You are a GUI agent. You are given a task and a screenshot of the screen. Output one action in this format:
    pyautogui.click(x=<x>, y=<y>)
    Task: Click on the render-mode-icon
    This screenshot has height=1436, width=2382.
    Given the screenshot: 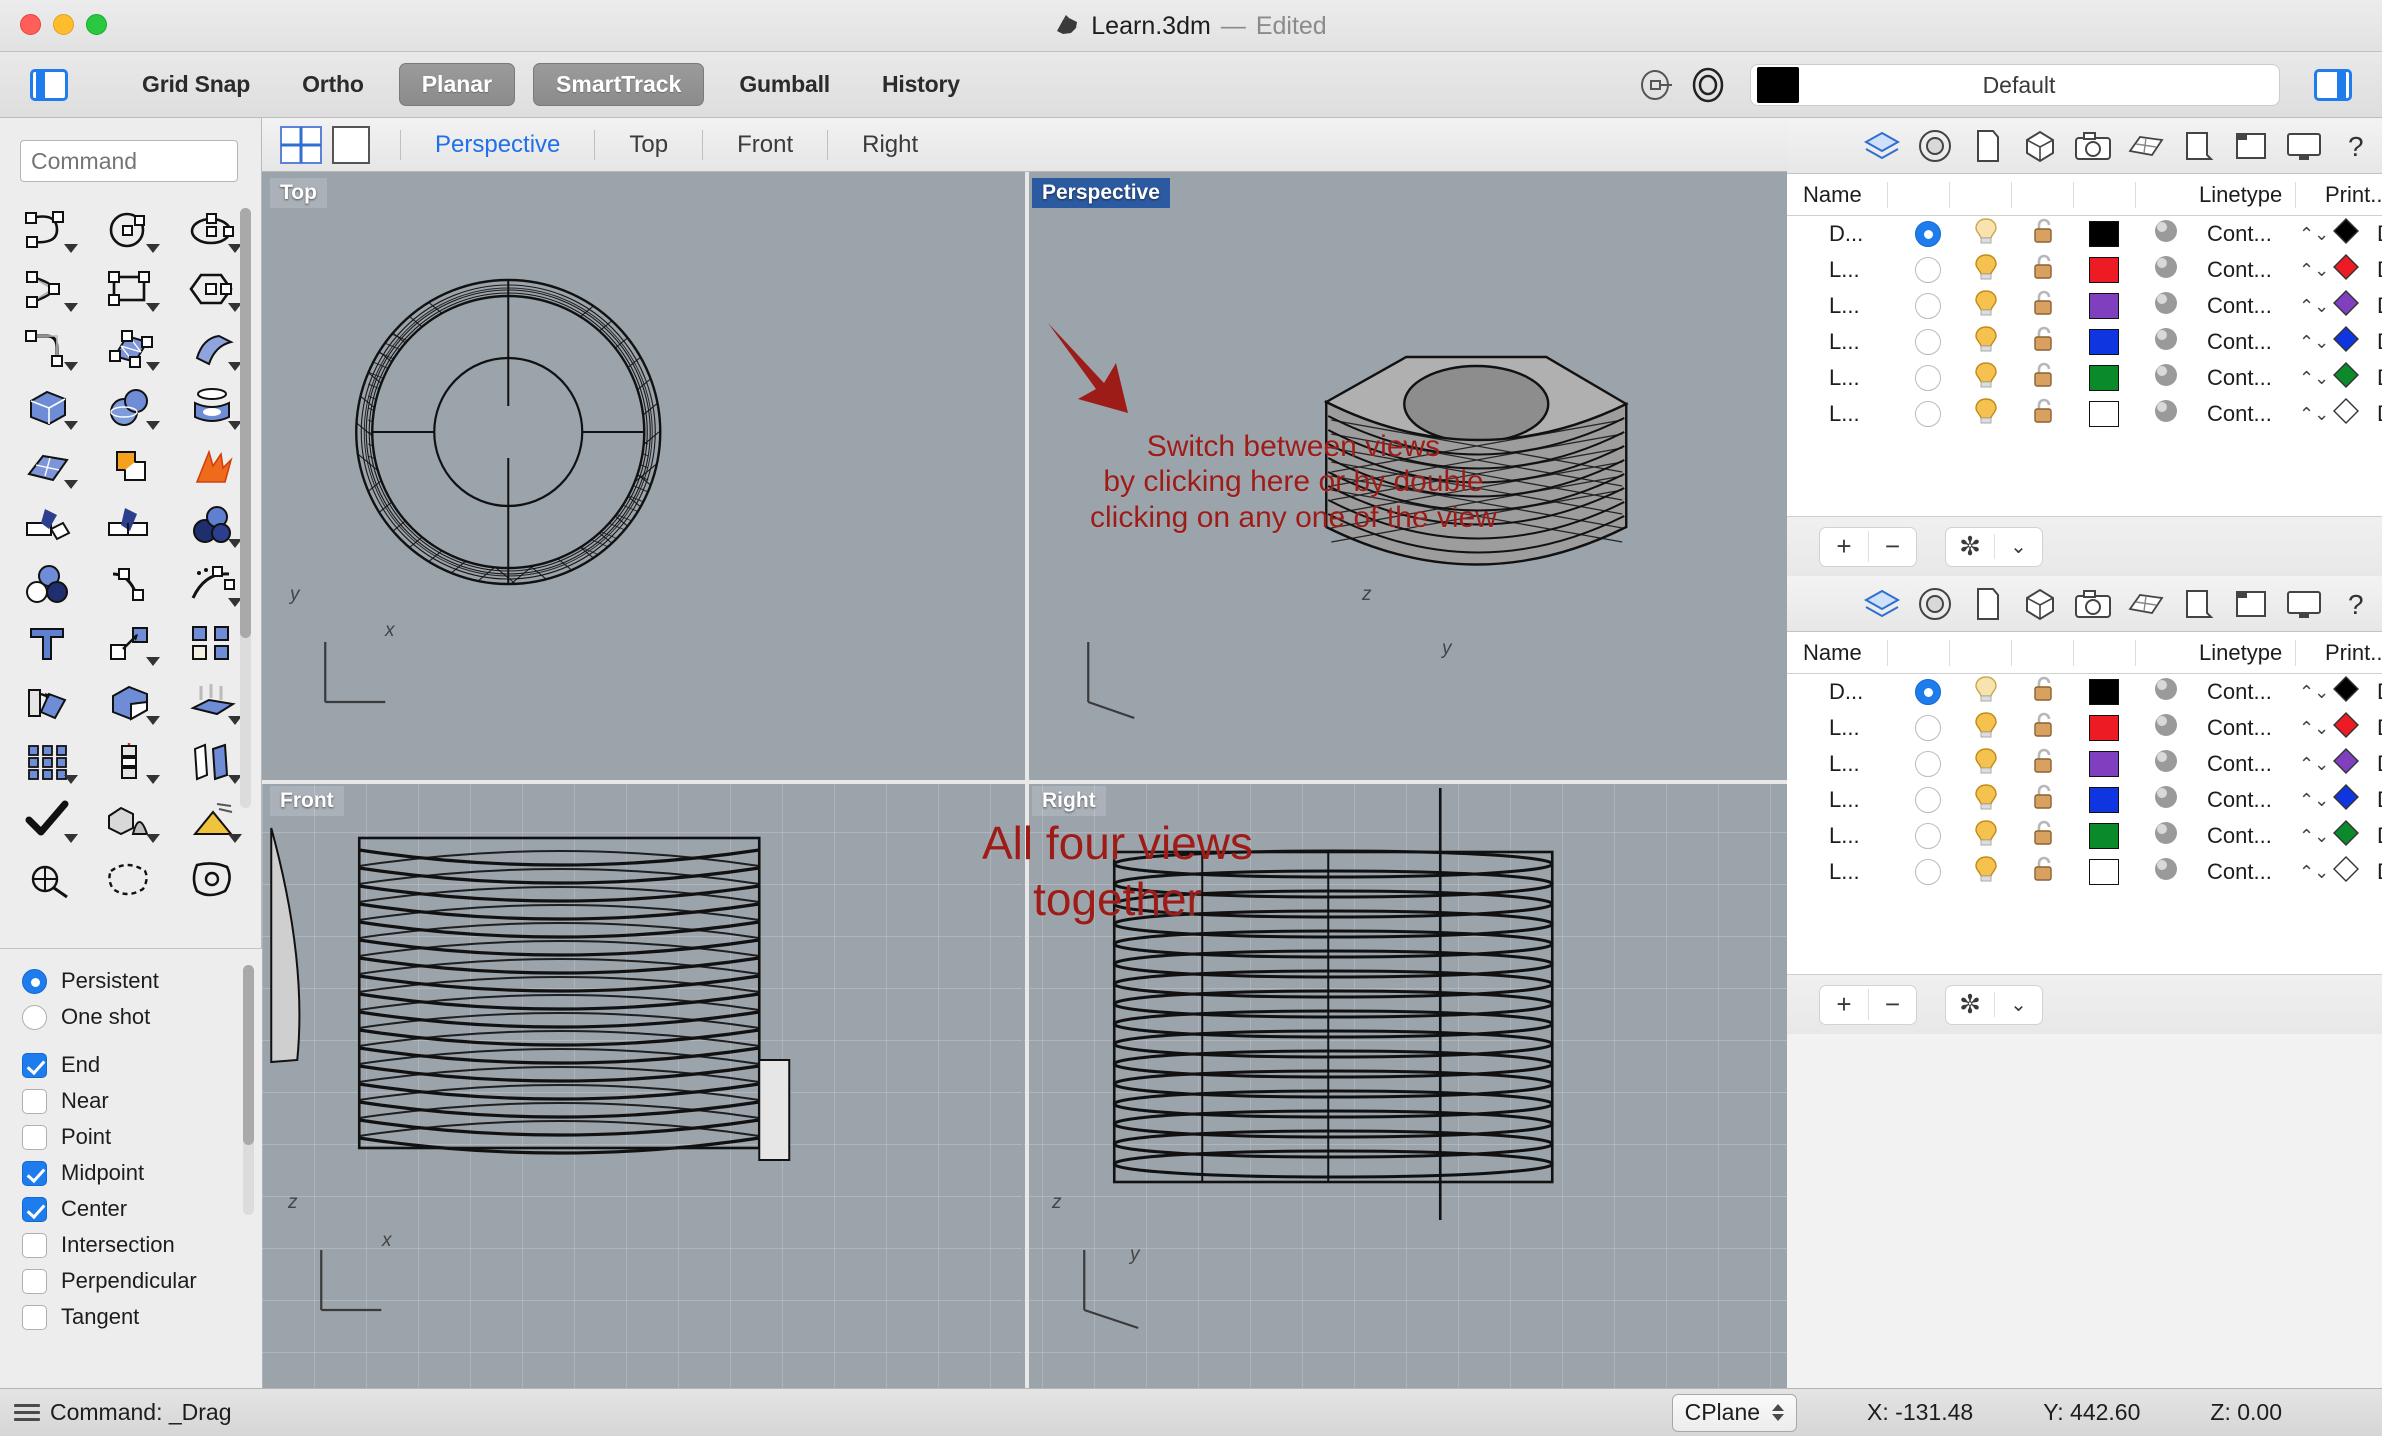 What is the action you would take?
    pyautogui.click(x=1708, y=85)
    